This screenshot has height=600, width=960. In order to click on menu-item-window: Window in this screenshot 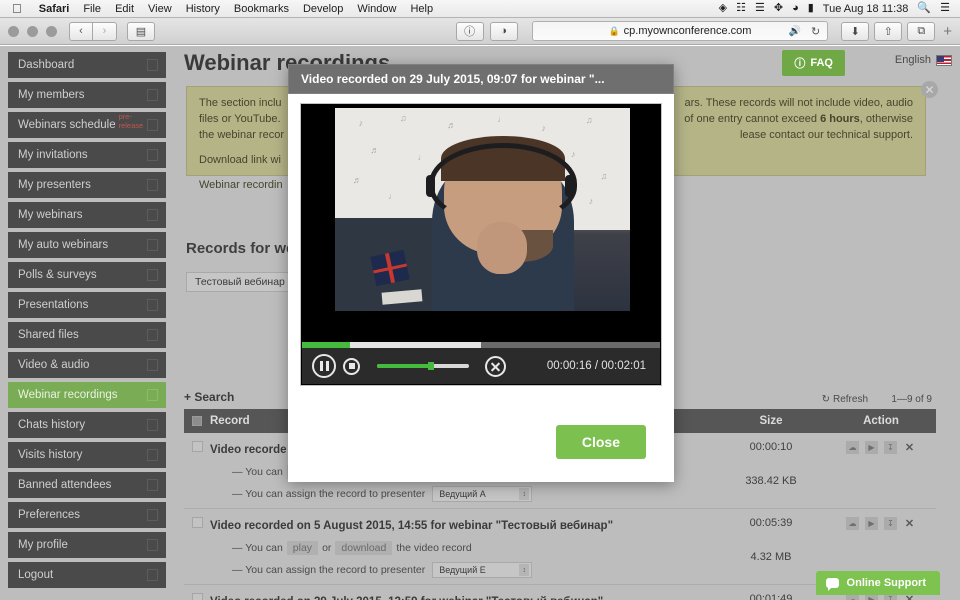, I will do `click(376, 9)`.